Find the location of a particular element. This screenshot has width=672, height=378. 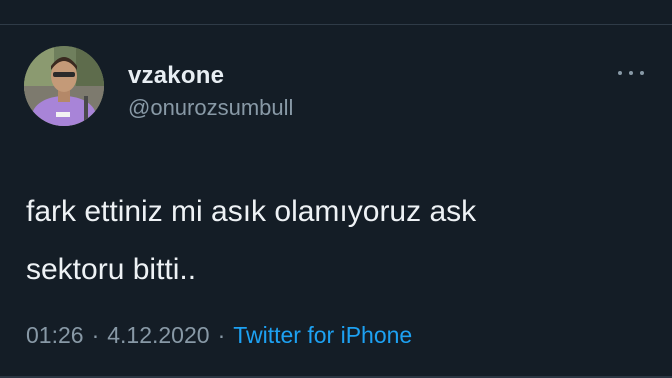

tweet-date: 4.12.2020 is located at coordinates (158, 335).